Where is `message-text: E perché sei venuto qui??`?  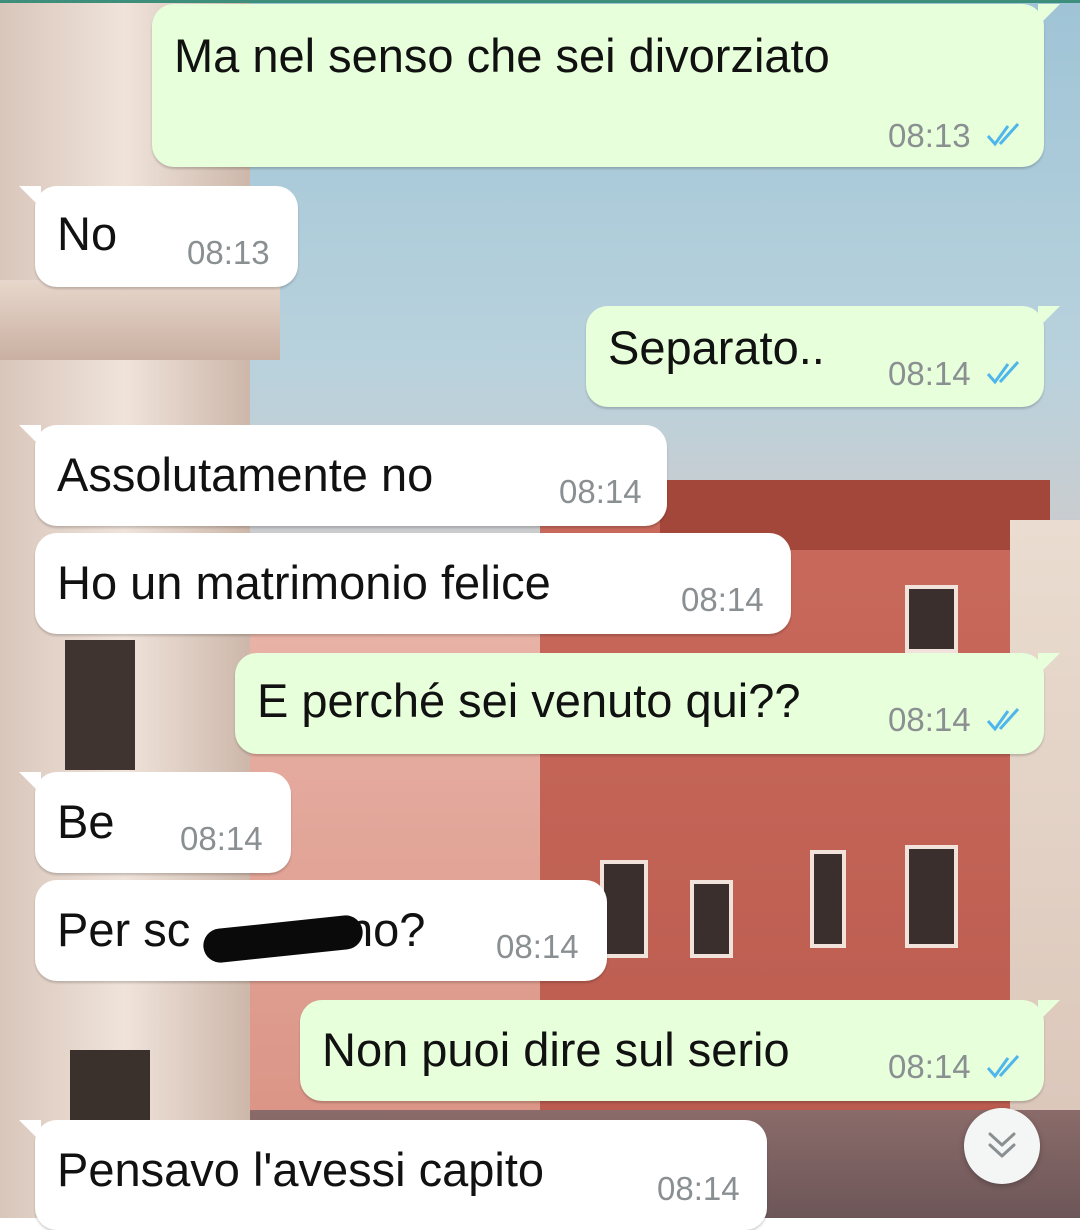 message-text: E perché sei venuto qui?? is located at coordinates (529, 700).